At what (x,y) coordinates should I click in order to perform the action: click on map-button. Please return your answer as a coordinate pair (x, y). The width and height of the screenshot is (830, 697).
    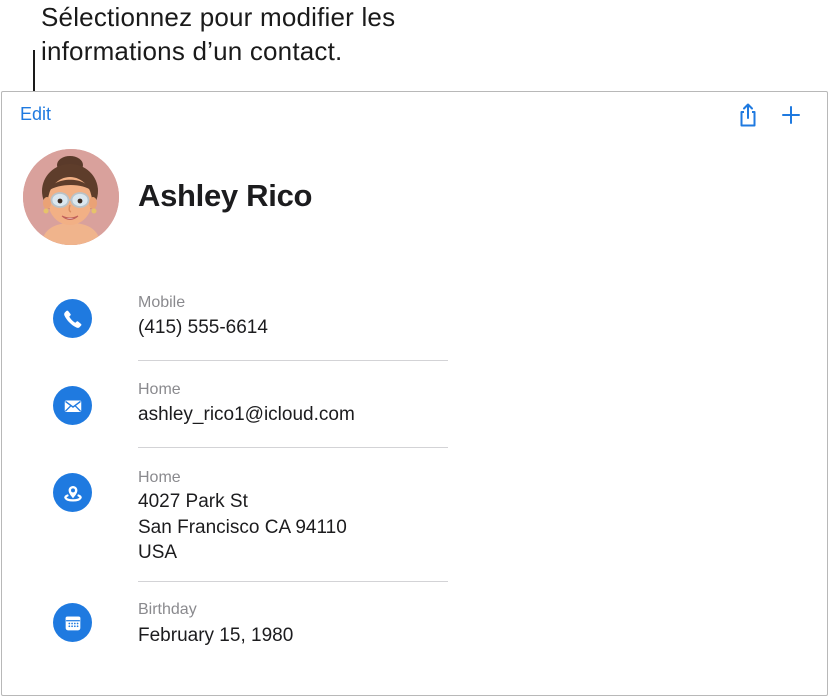
    Looking at the image, I should click on (72, 492).